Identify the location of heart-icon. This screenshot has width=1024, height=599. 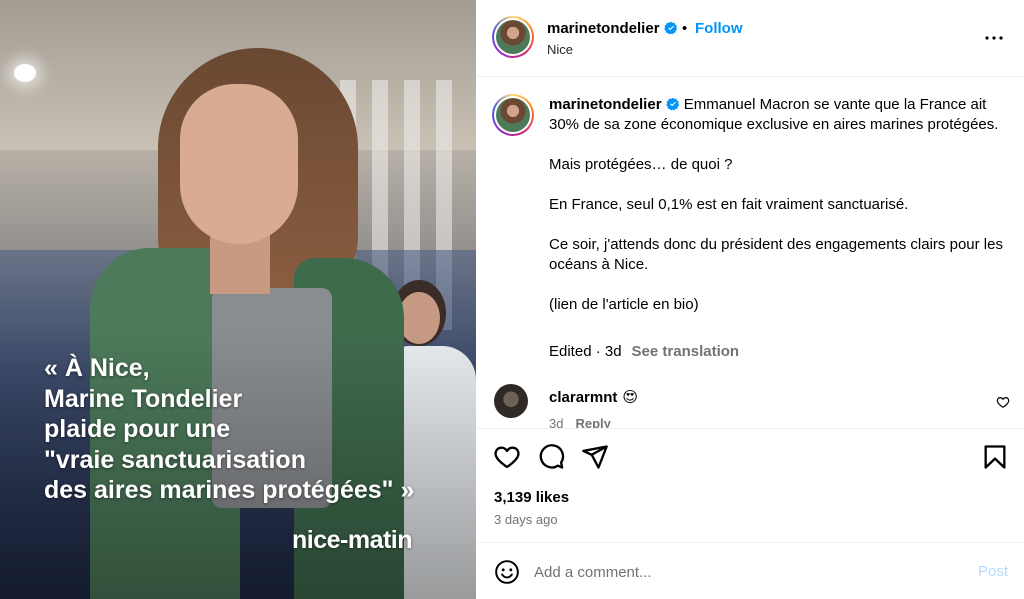
(507, 457).